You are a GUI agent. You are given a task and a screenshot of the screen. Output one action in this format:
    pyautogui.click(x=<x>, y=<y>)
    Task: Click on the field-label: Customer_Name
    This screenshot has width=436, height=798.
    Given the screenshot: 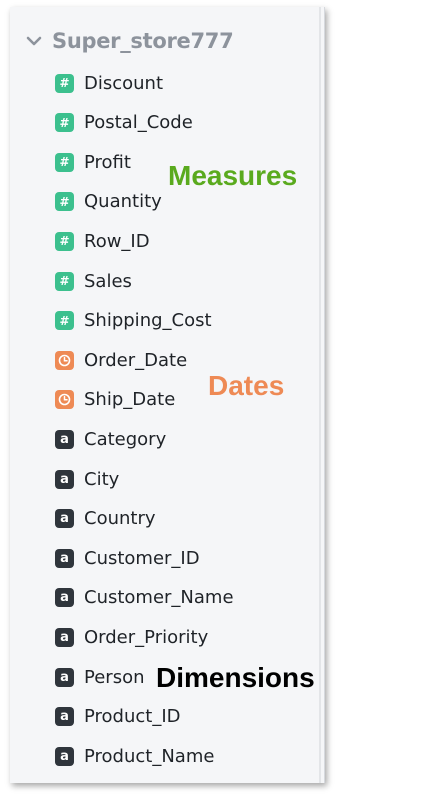 What is the action you would take?
    pyautogui.click(x=159, y=598)
    